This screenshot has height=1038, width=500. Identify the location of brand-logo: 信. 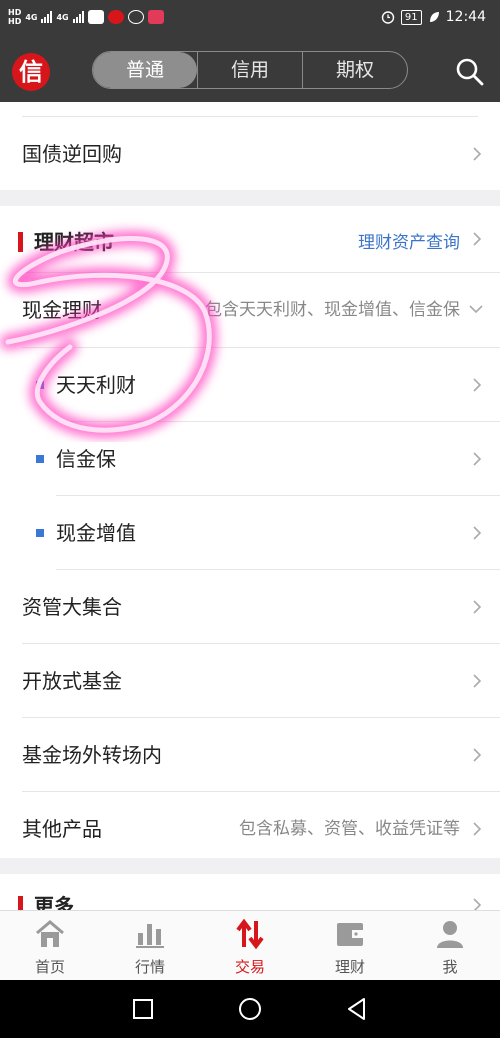
(31, 72).